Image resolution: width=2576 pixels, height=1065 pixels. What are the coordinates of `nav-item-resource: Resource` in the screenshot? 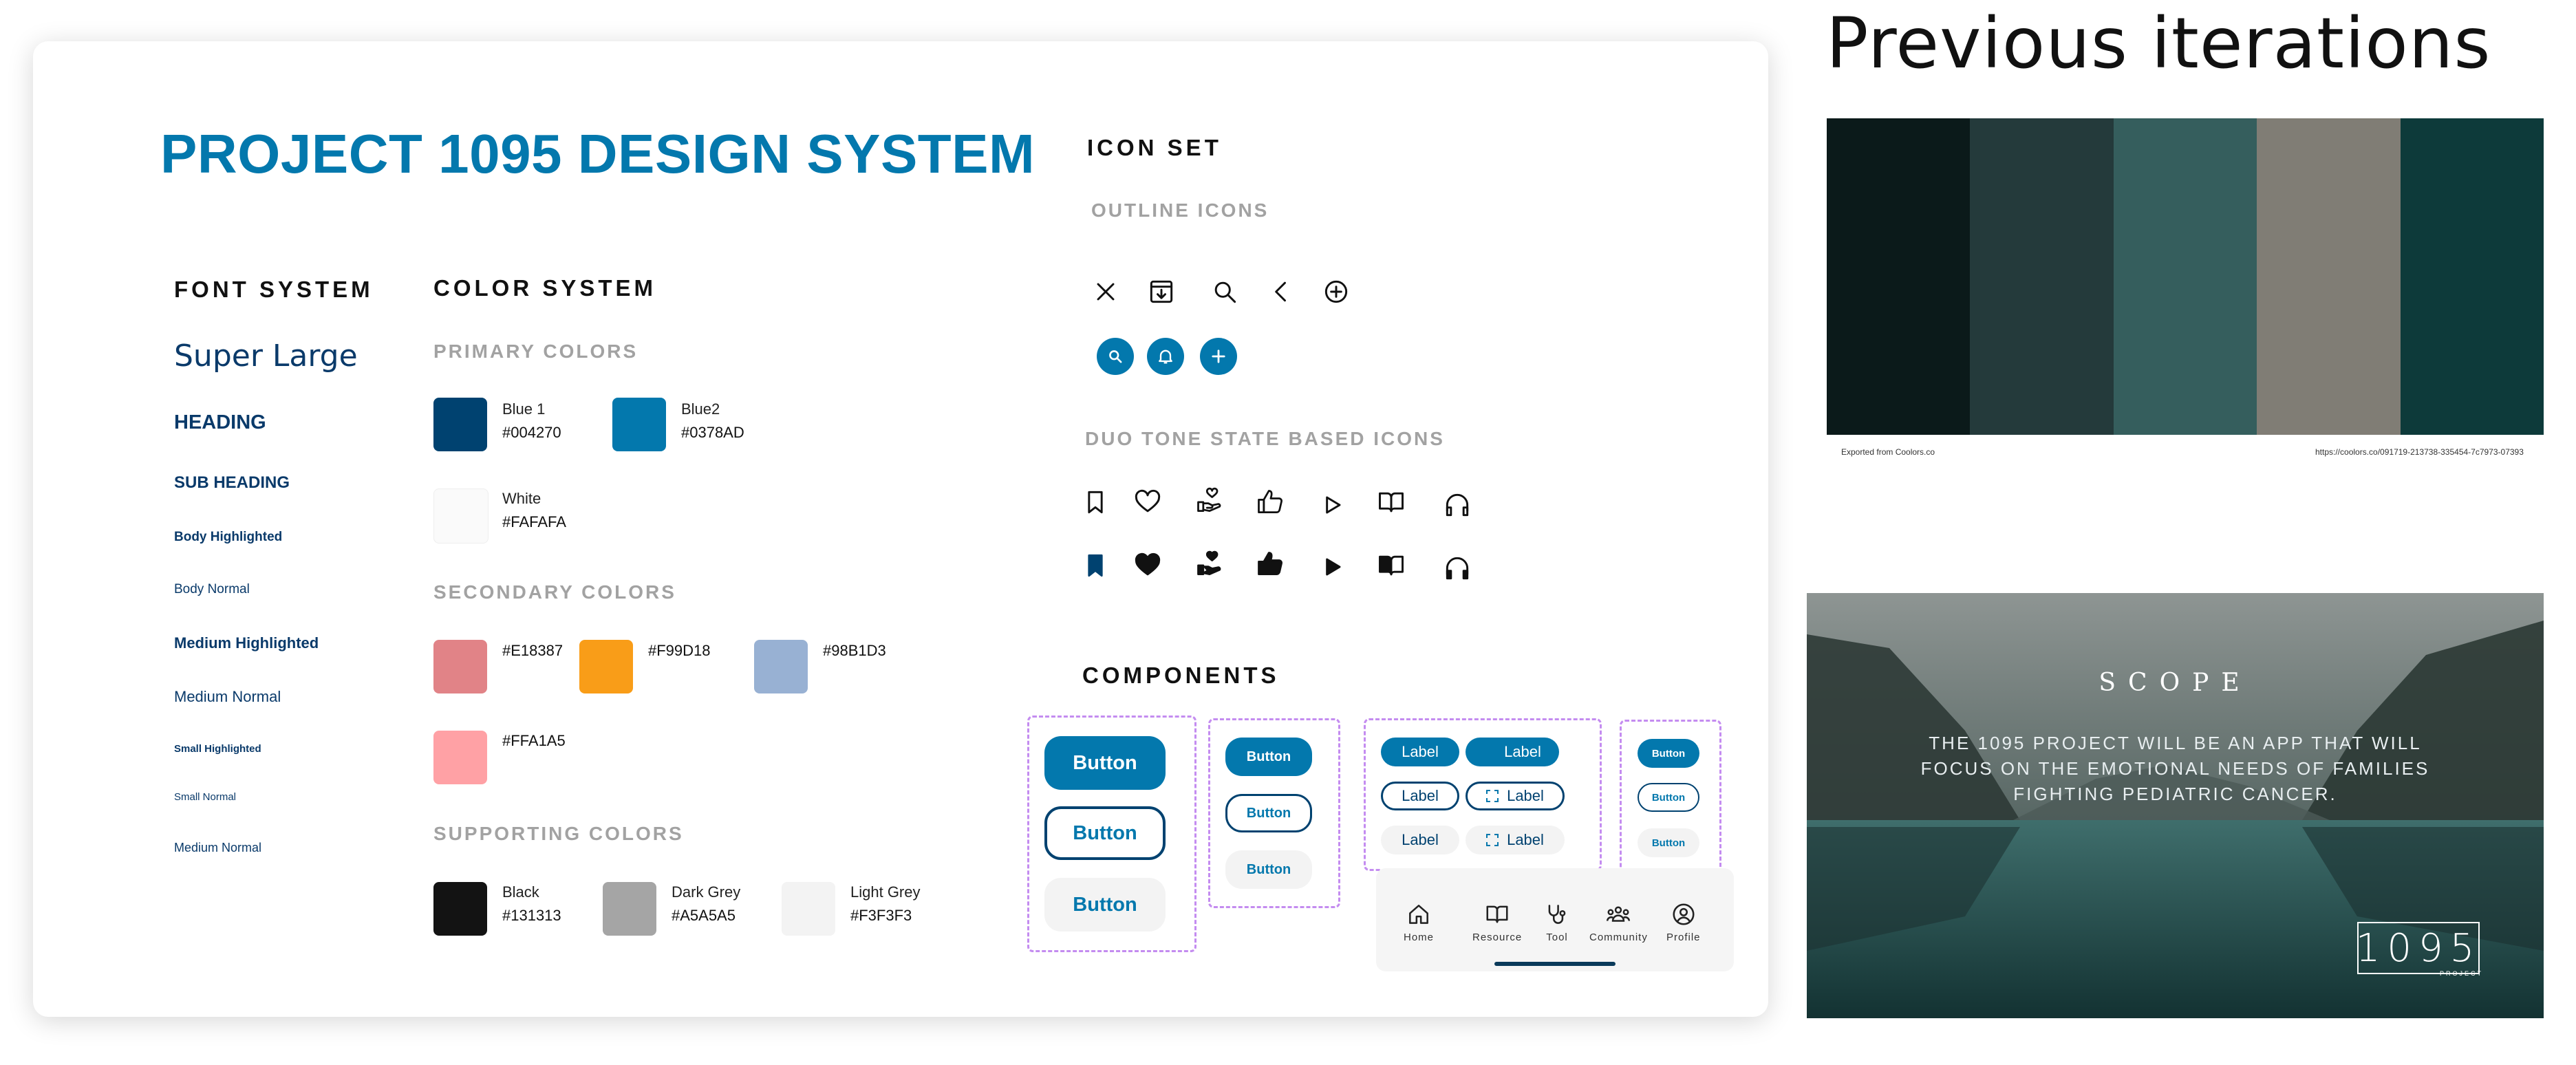 It's located at (1497, 922).